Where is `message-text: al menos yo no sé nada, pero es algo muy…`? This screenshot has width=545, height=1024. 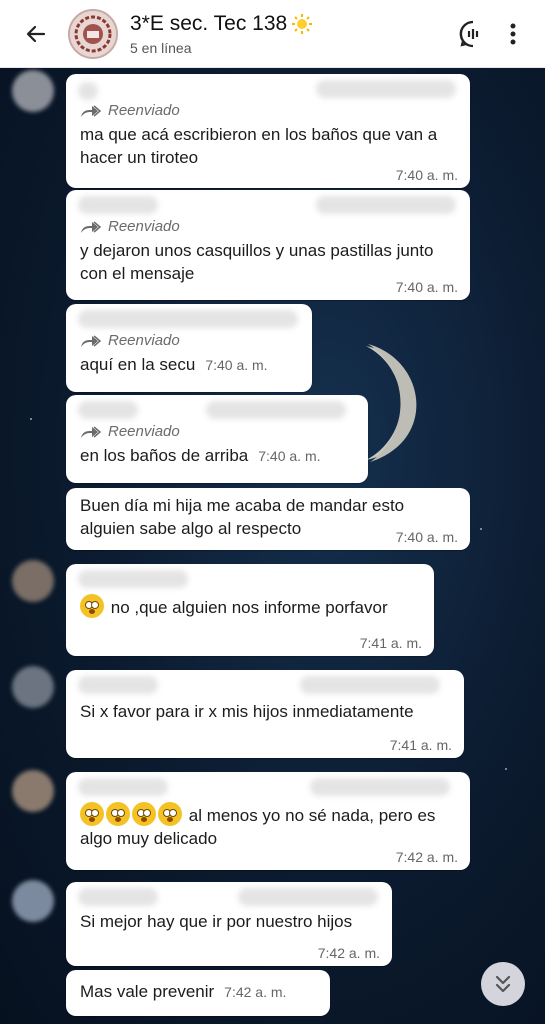
message-text: al menos yo no sé nada, pero es algo muy… is located at coordinates (269, 826).